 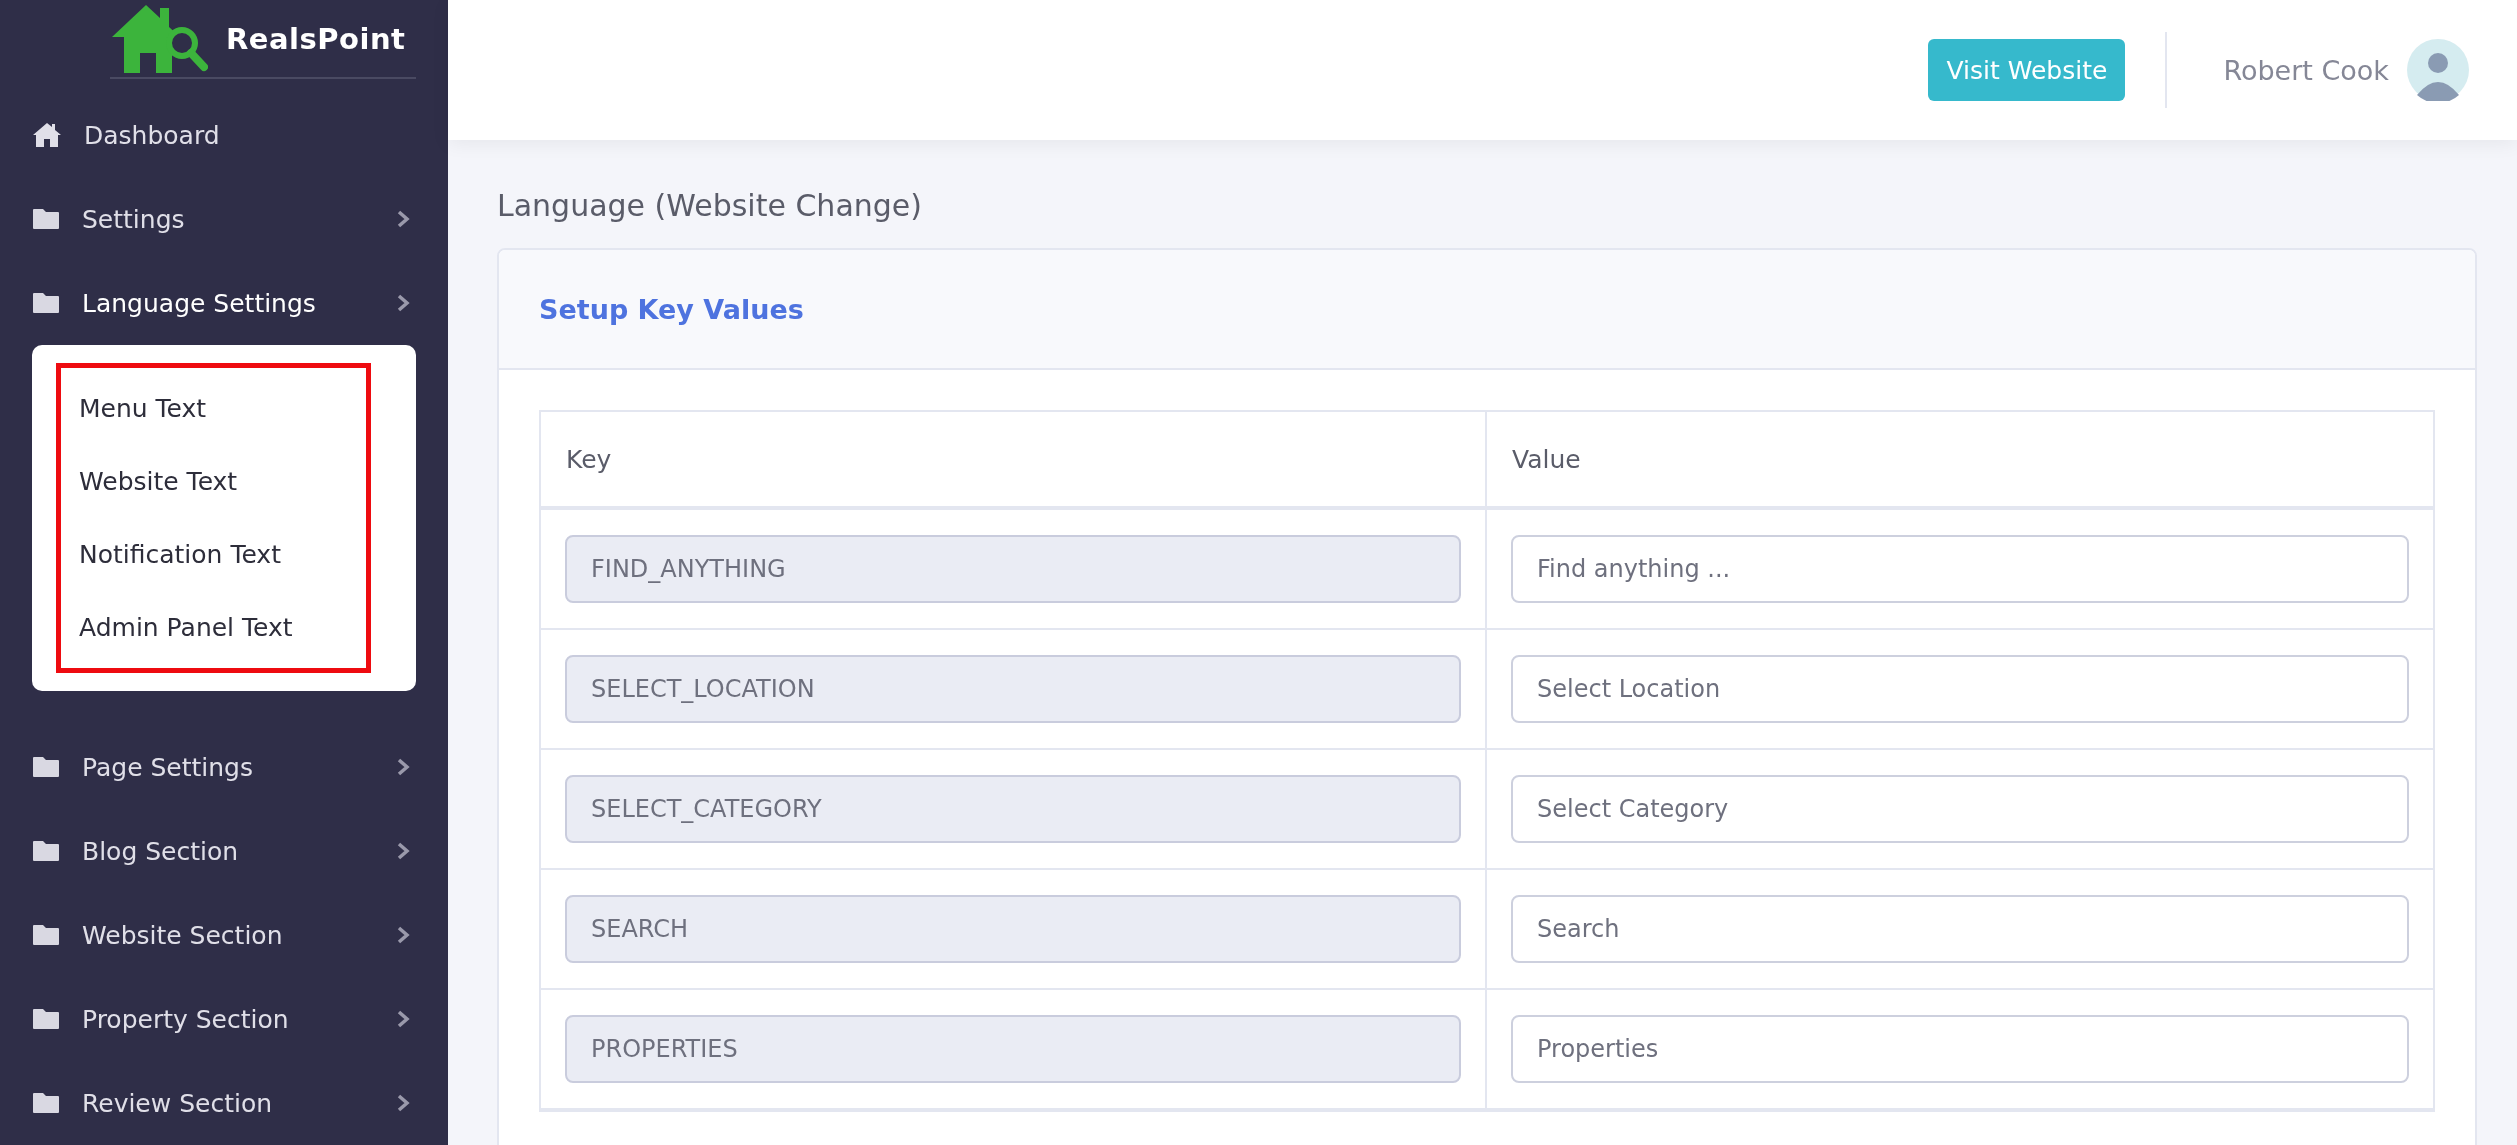 I want to click on value-field: Select Category, so click(x=1960, y=809).